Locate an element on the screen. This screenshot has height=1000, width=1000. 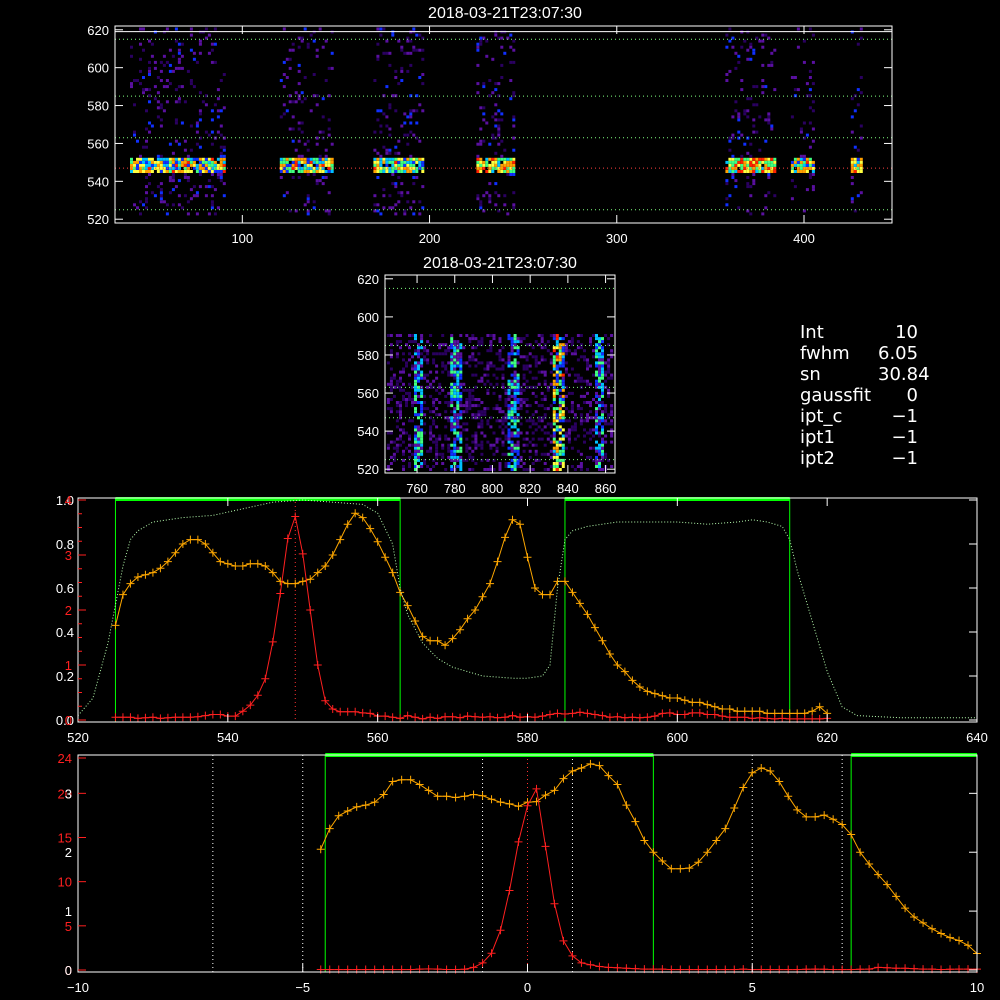
y-tick-label: 560 is located at coordinates (368, 393).